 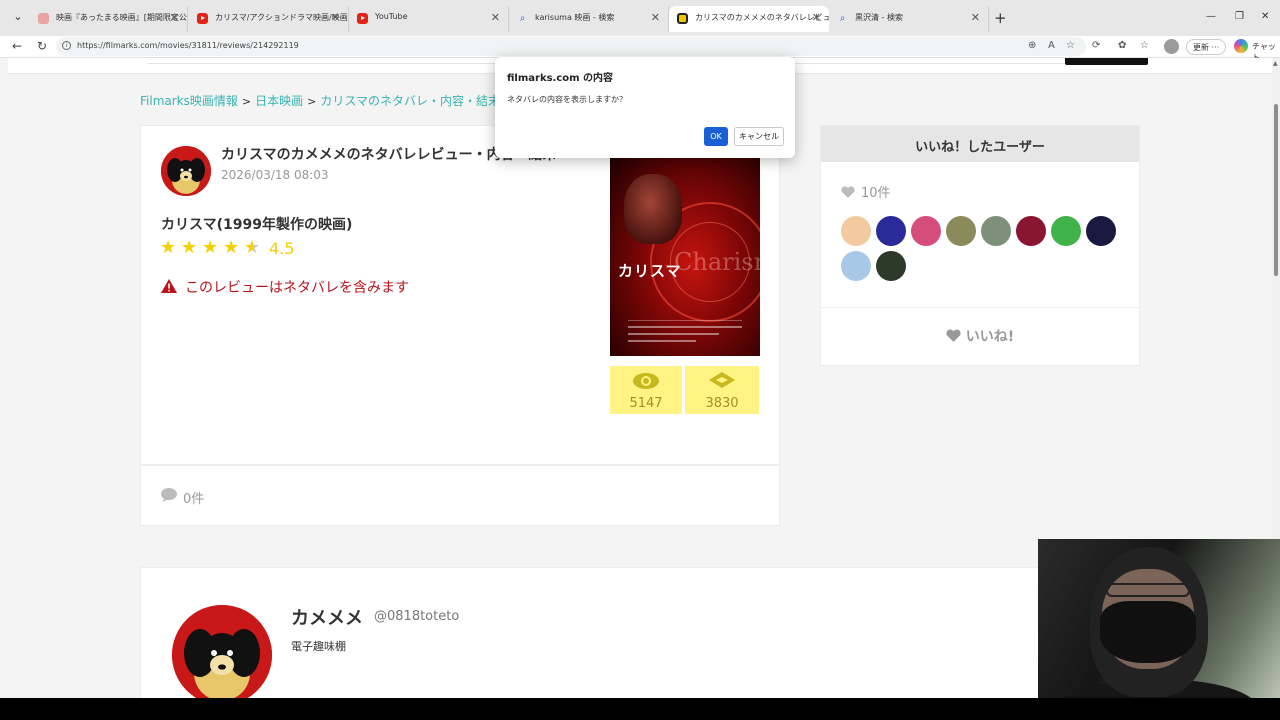 What do you see at coordinates (722, 390) in the screenshot?
I see `clip-button: 3830` at bounding box center [722, 390].